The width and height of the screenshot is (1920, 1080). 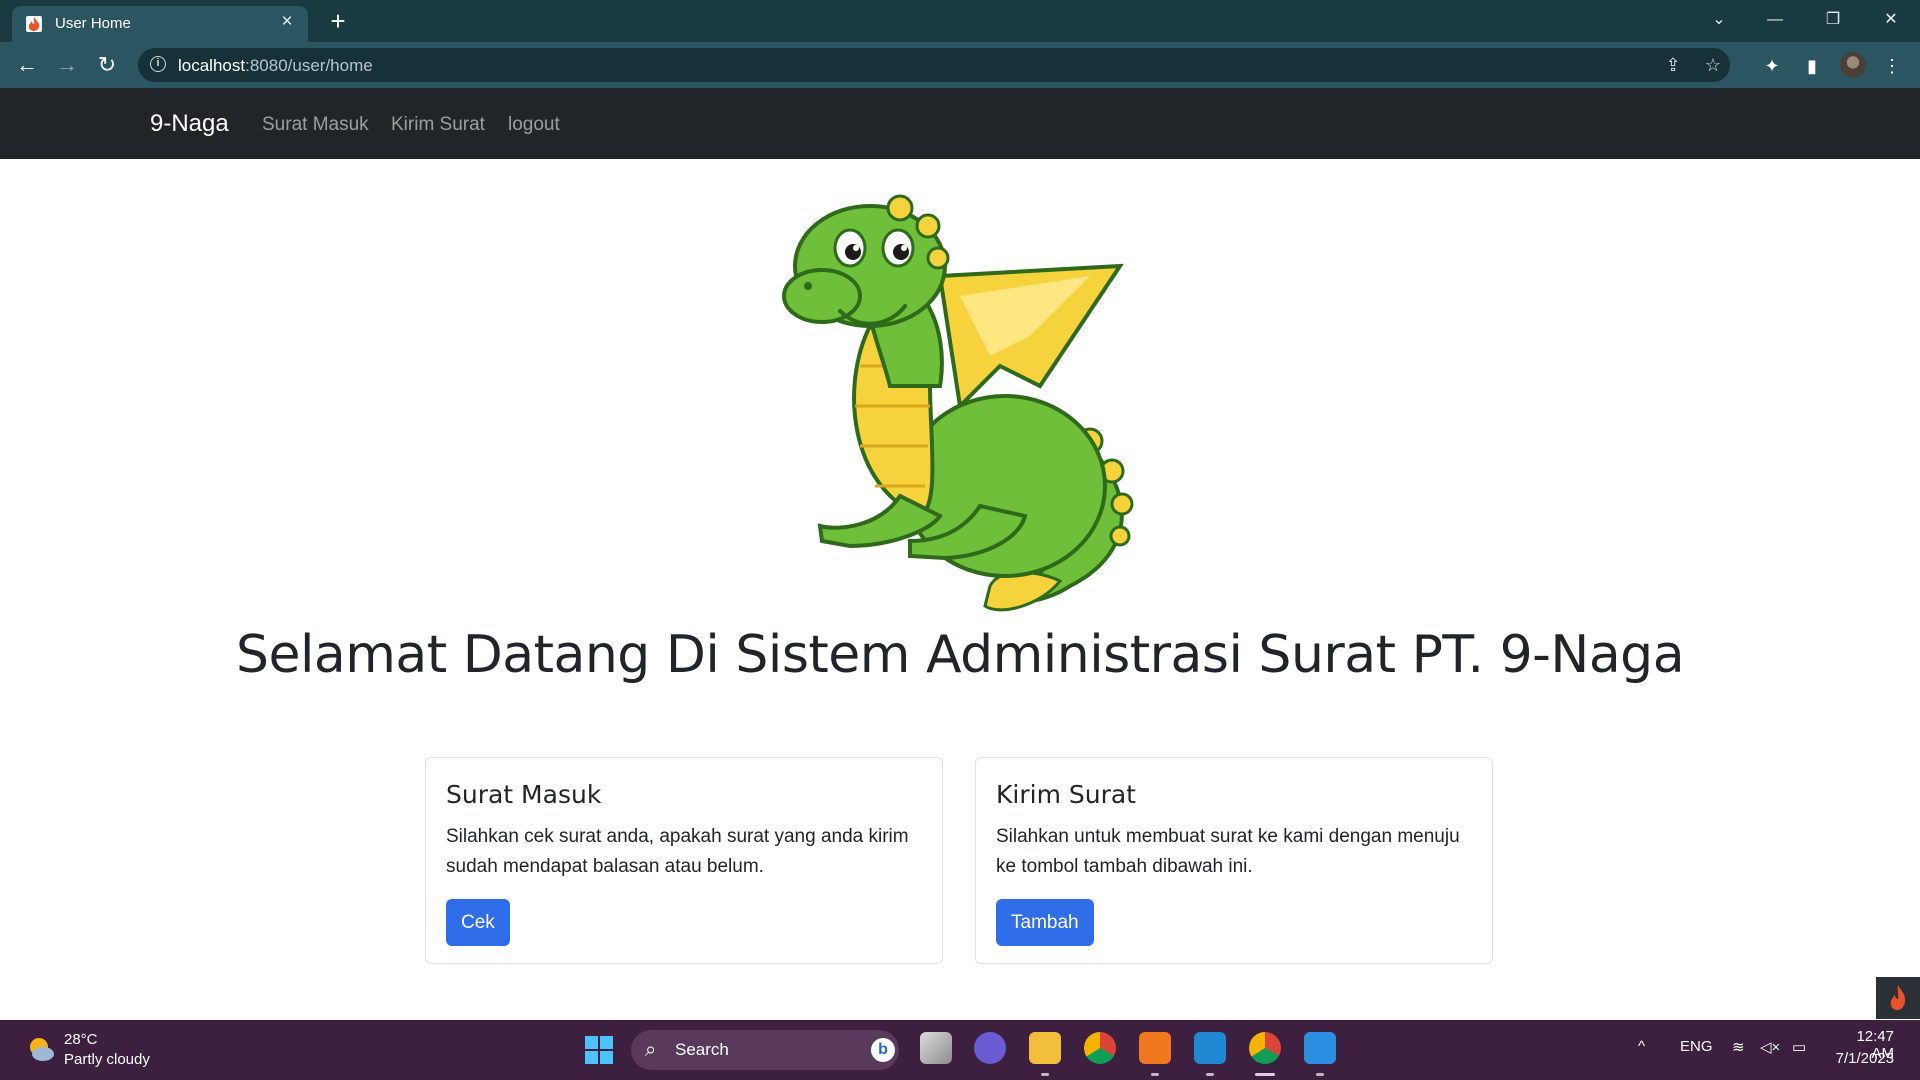 I want to click on tambah-button: Tambah, so click(x=1045, y=922).